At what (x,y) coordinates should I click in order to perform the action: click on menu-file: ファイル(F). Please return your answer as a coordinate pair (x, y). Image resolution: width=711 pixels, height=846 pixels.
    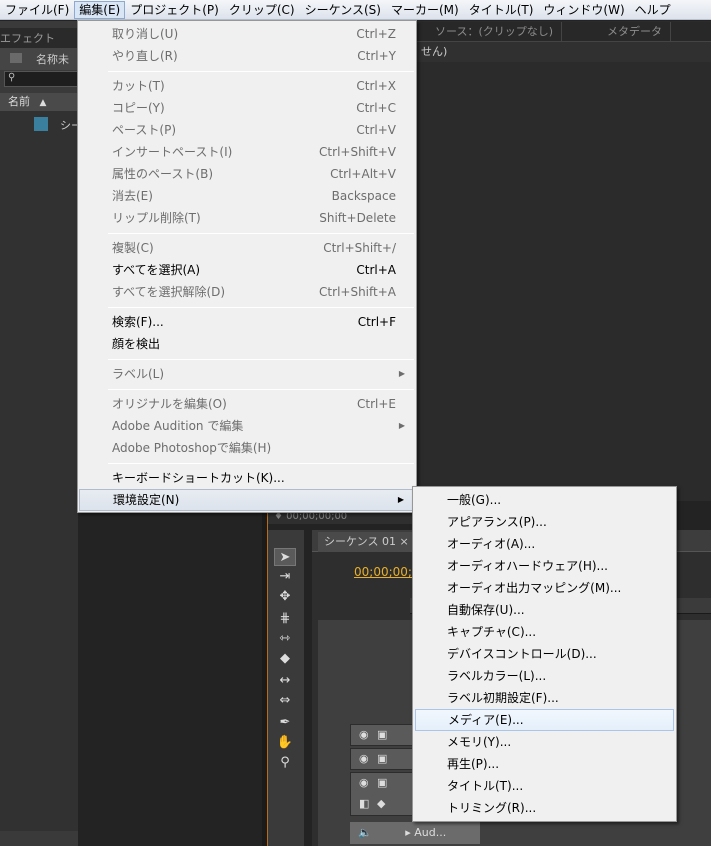
    Looking at the image, I should click on (37, 10).